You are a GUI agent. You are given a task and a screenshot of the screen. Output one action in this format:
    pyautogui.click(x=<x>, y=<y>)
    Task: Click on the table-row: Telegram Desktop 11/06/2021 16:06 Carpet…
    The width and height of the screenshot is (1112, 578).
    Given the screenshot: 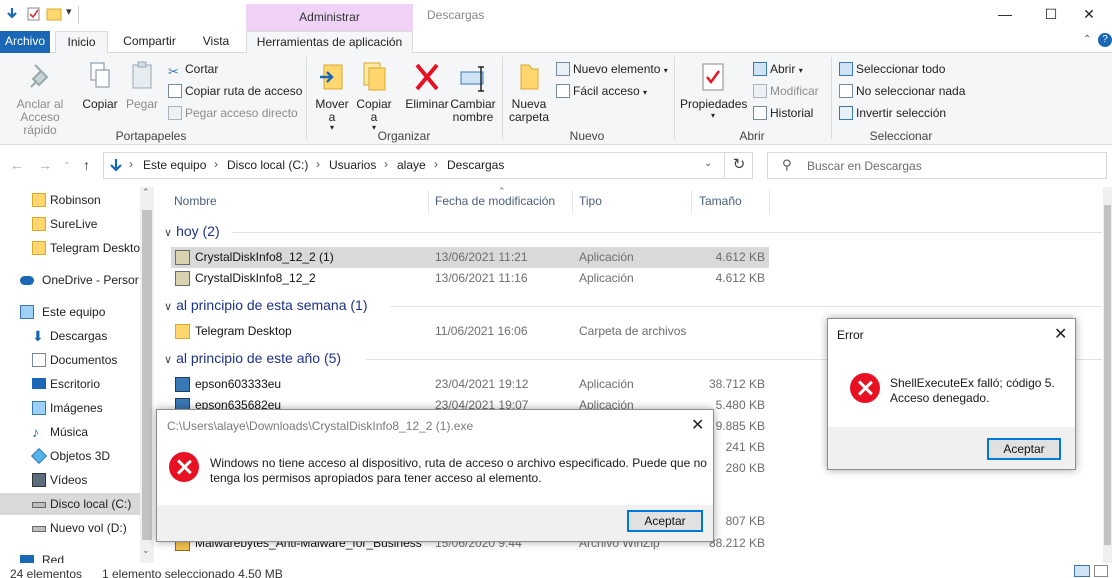 What is the action you would take?
    pyautogui.click(x=470, y=331)
    